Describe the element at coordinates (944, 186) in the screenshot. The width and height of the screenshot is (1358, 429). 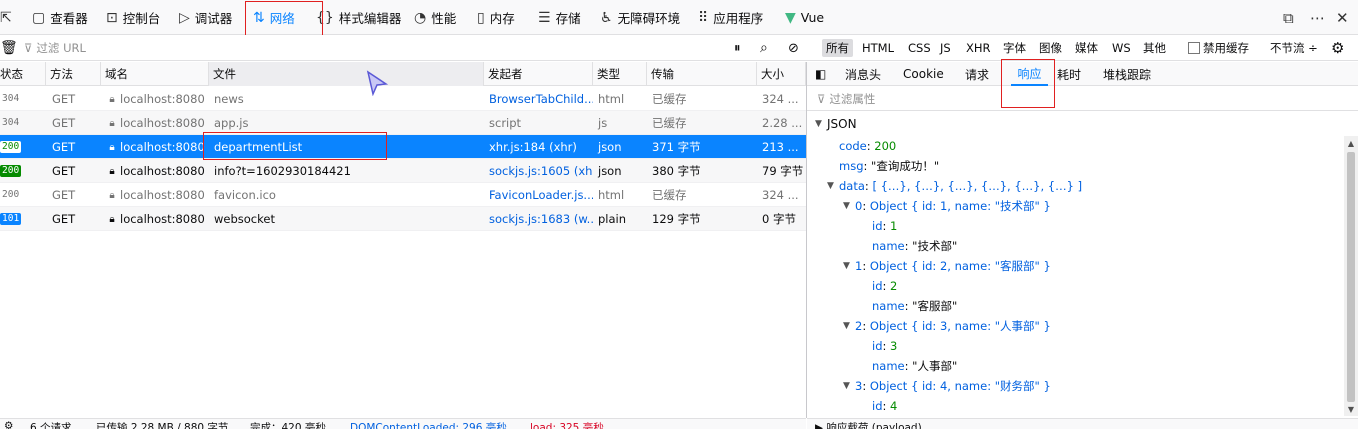
I see `tree-row: ▼ data: [ {…}, {…}, {…}, {…}, {…}, {…} ]` at that location.